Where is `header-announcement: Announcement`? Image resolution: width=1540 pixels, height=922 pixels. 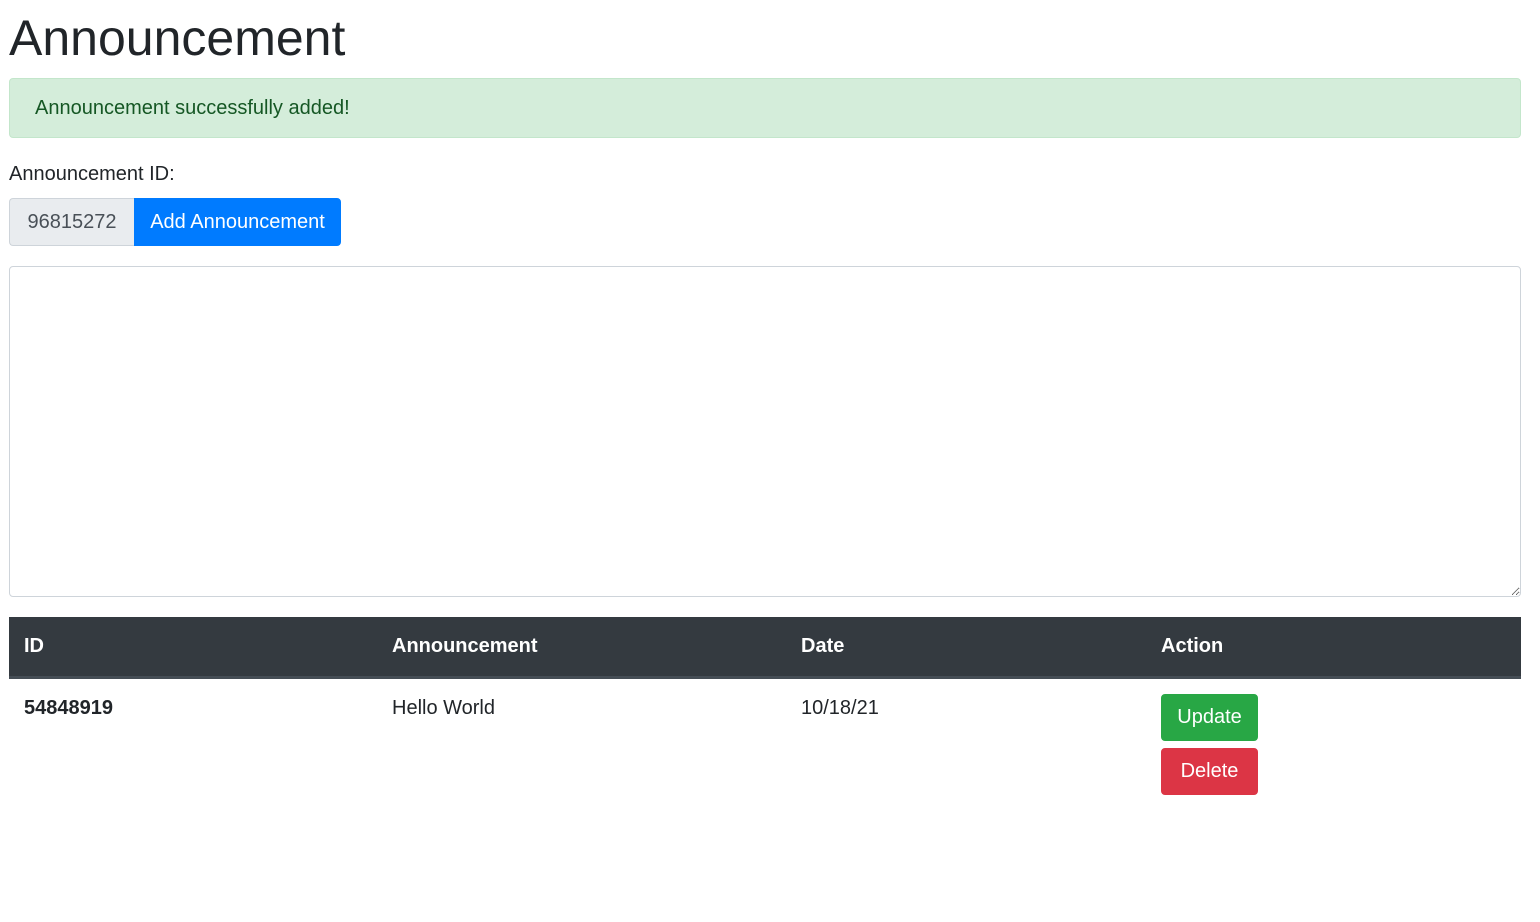
header-announcement: Announcement is located at coordinates (581, 648).